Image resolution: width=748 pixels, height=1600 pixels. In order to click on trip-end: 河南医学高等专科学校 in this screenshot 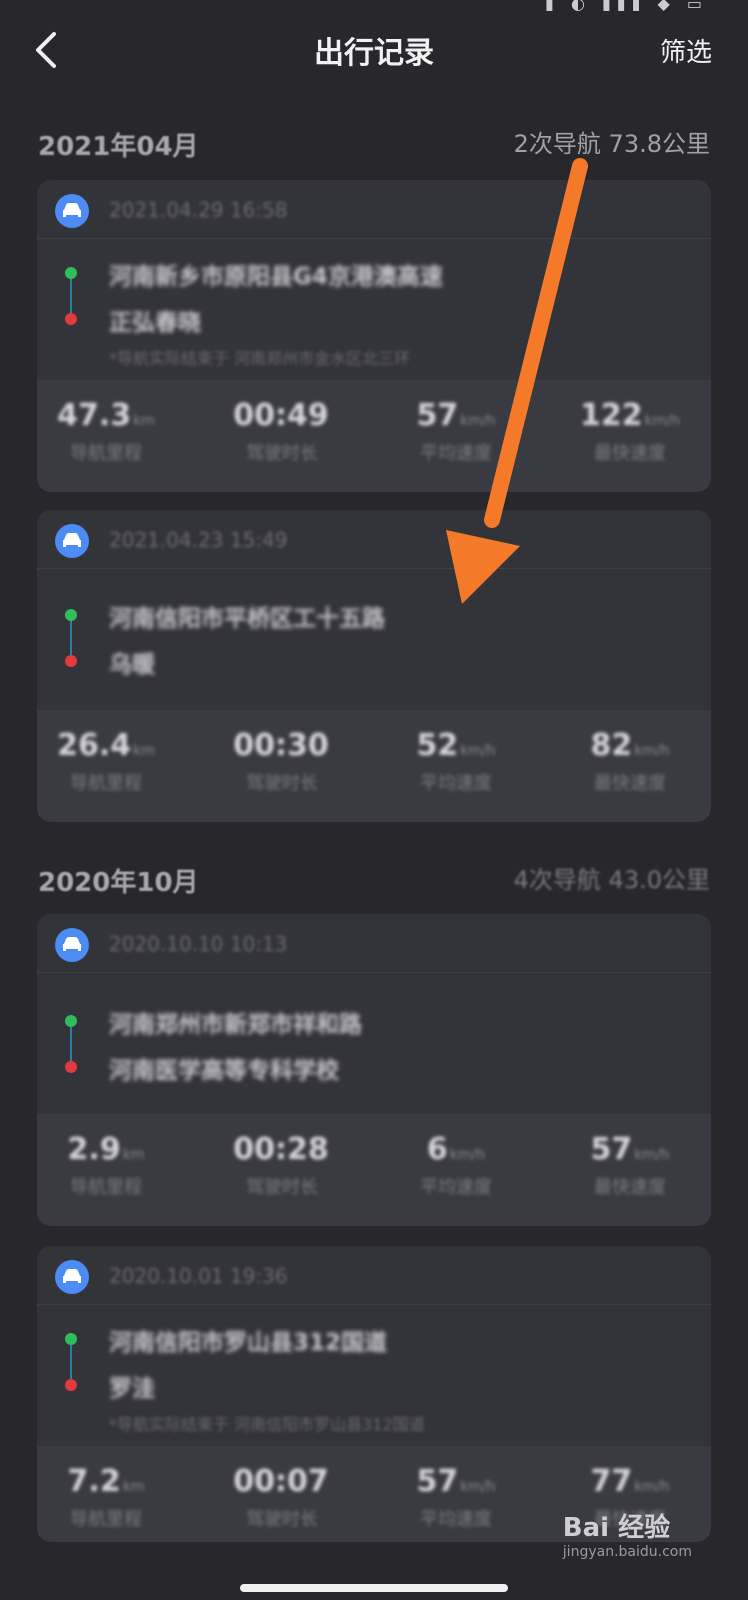, I will do `click(224, 1071)`.